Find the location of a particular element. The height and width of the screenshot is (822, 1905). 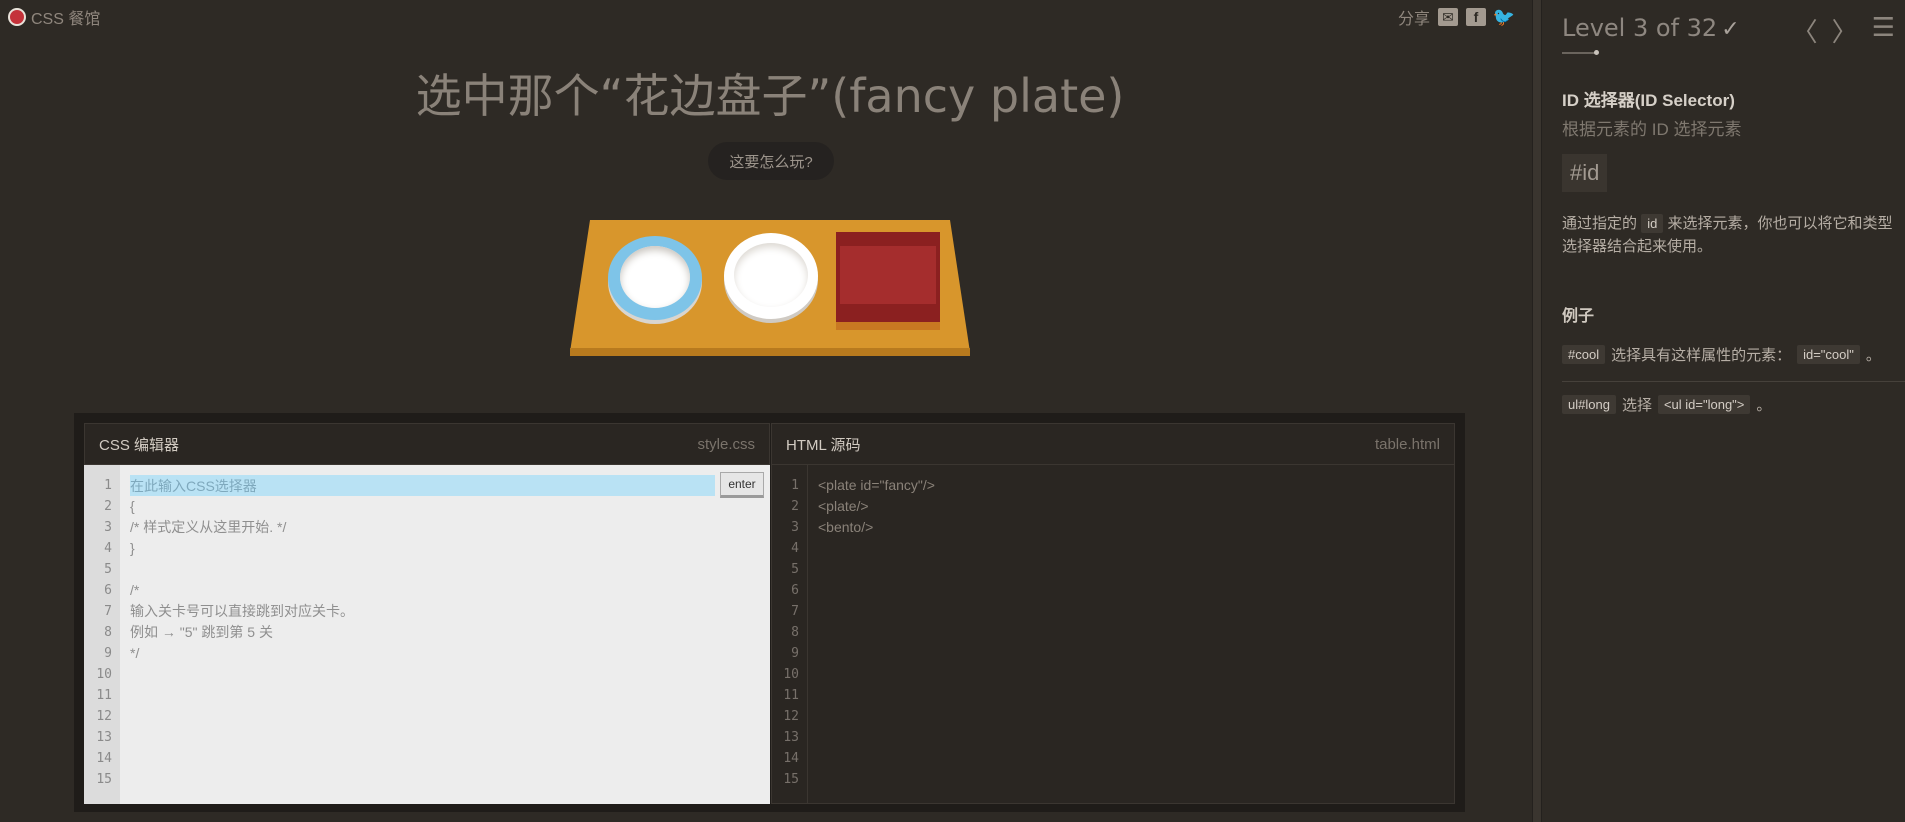

code-line: 输入关卡号可以直接跳到对应关卡。 is located at coordinates (242, 611).